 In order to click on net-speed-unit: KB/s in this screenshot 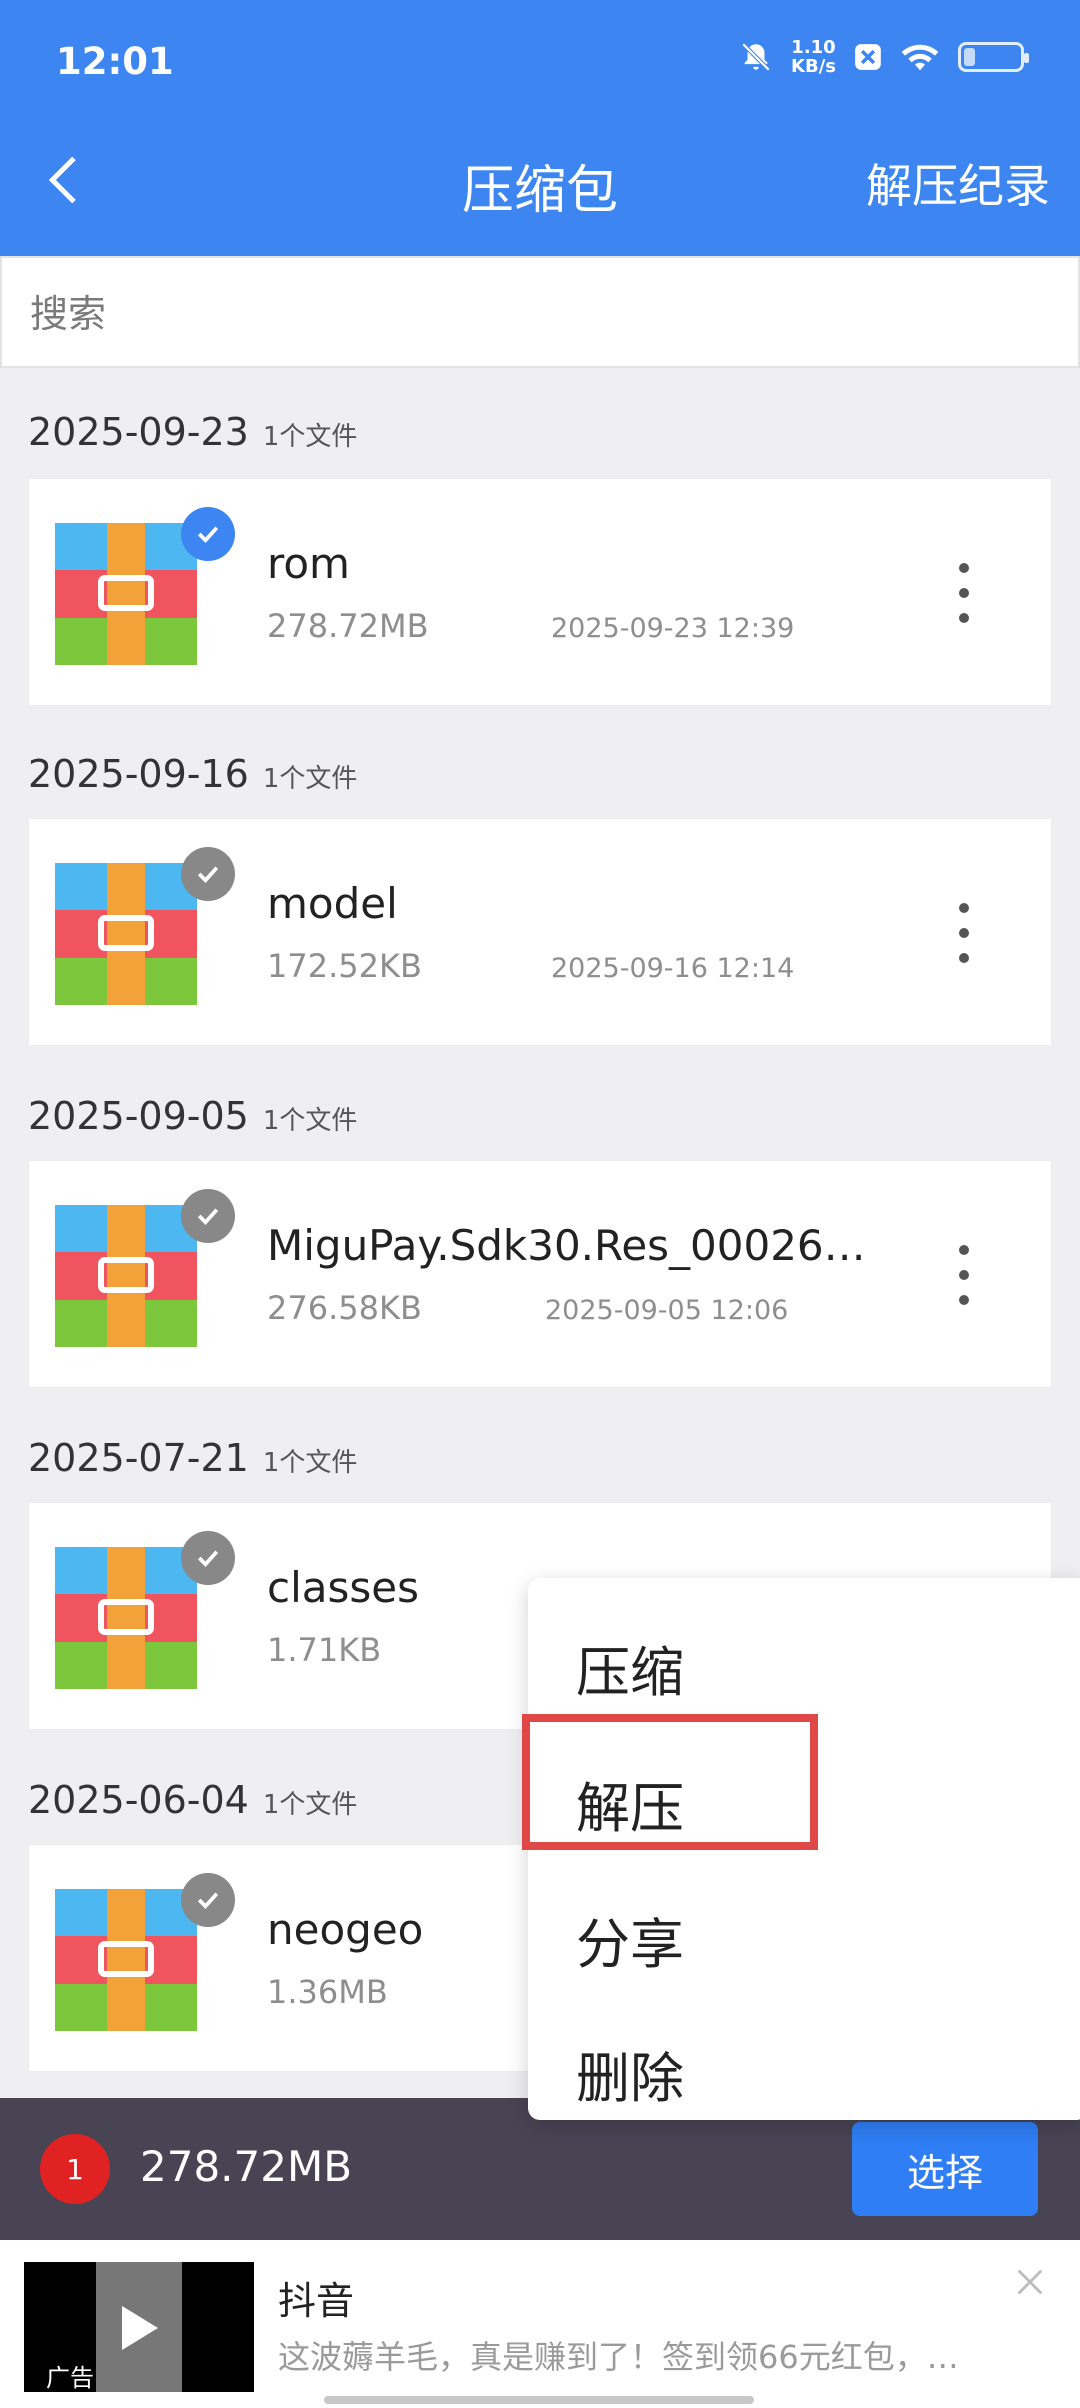, I will do `click(813, 66)`.